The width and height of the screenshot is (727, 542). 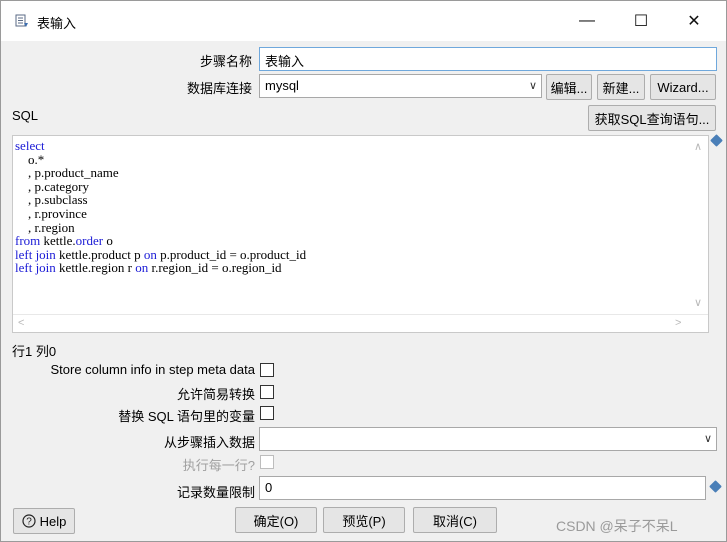 What do you see at coordinates (160, 227) in the screenshot?
I see `sql-line: , r.region` at bounding box center [160, 227].